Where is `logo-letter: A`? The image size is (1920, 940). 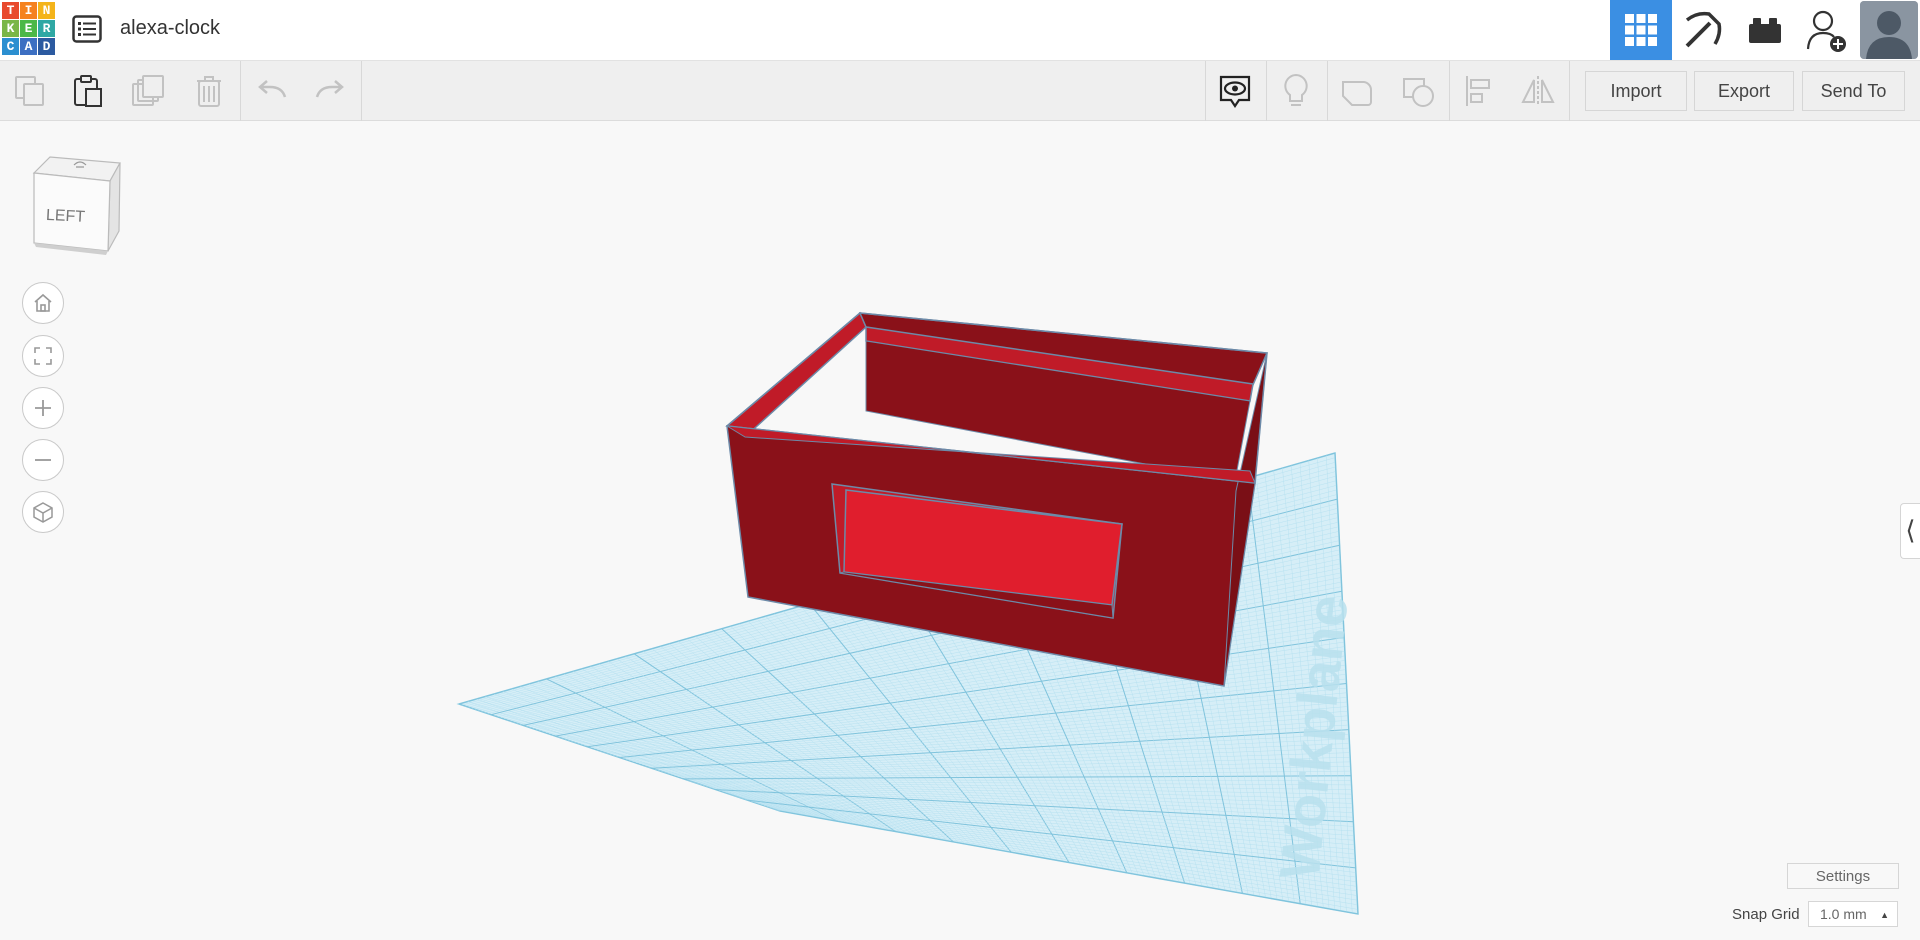 logo-letter: A is located at coordinates (28, 46).